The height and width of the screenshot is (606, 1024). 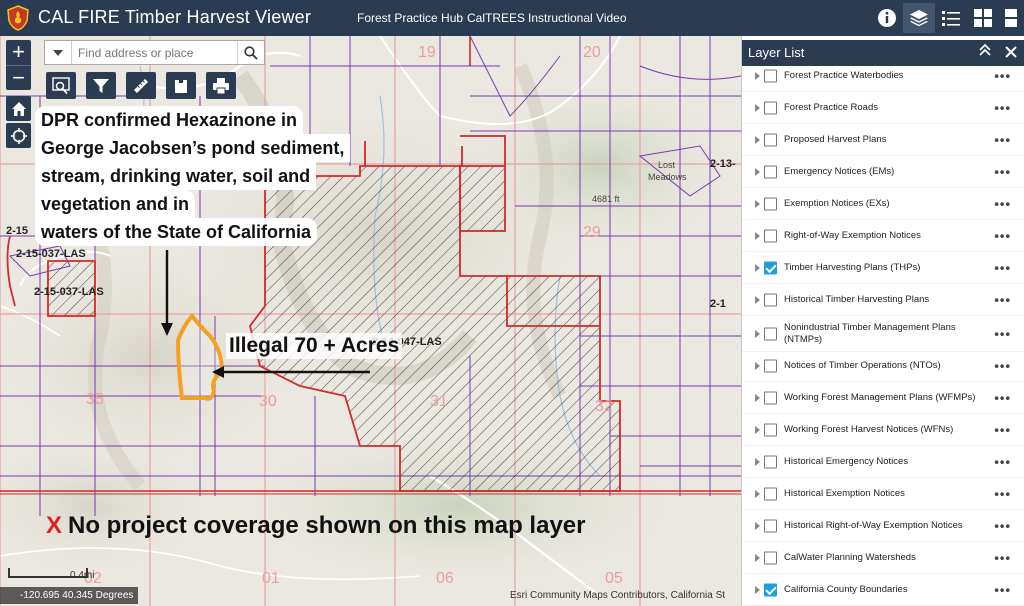 I want to click on select-button, so click(x=181, y=85).